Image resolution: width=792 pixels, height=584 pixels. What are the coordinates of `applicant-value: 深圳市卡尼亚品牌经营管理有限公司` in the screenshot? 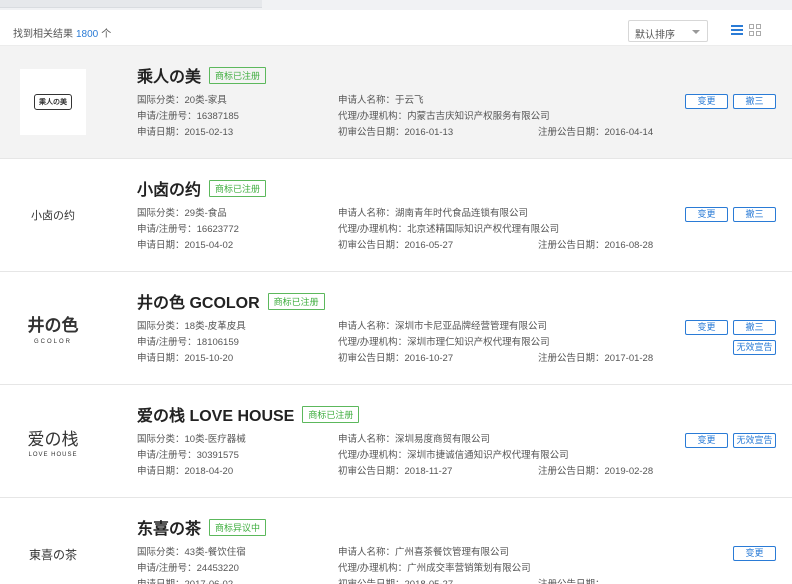 It's located at (471, 326).